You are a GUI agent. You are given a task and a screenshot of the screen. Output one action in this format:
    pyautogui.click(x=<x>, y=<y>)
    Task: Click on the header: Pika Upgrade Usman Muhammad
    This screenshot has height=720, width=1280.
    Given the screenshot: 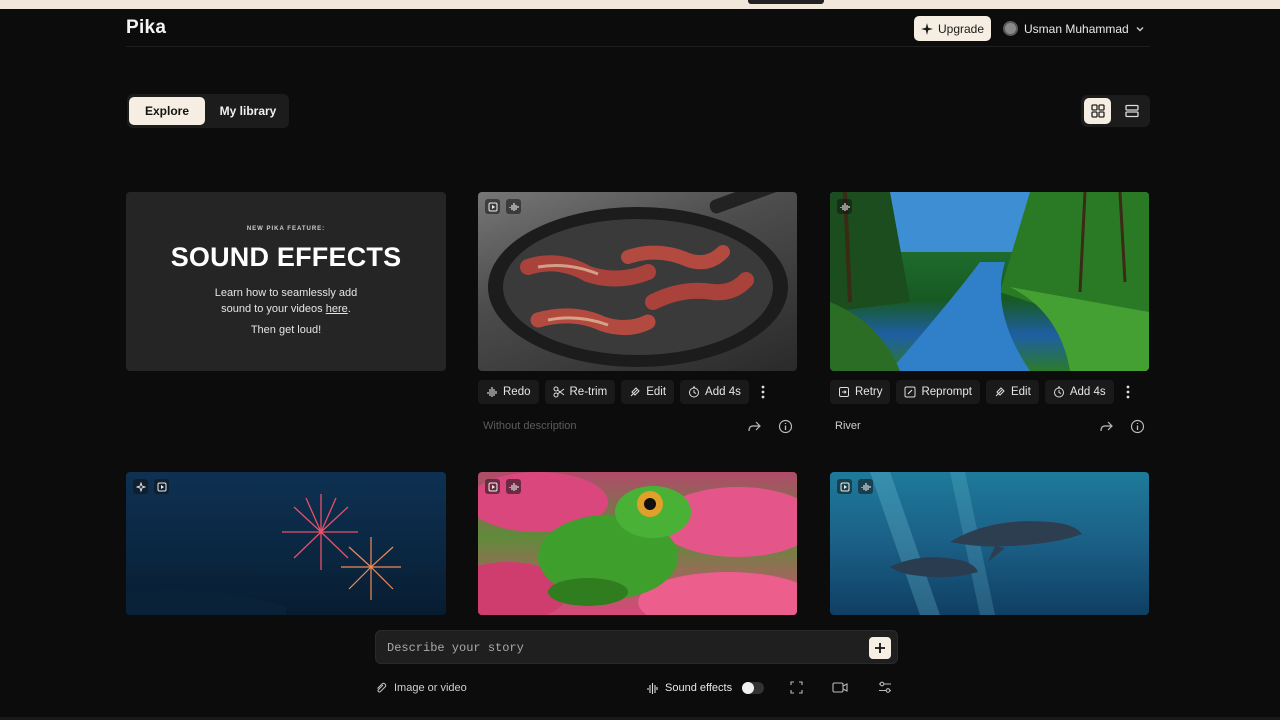 What is the action you would take?
    pyautogui.click(x=638, y=28)
    